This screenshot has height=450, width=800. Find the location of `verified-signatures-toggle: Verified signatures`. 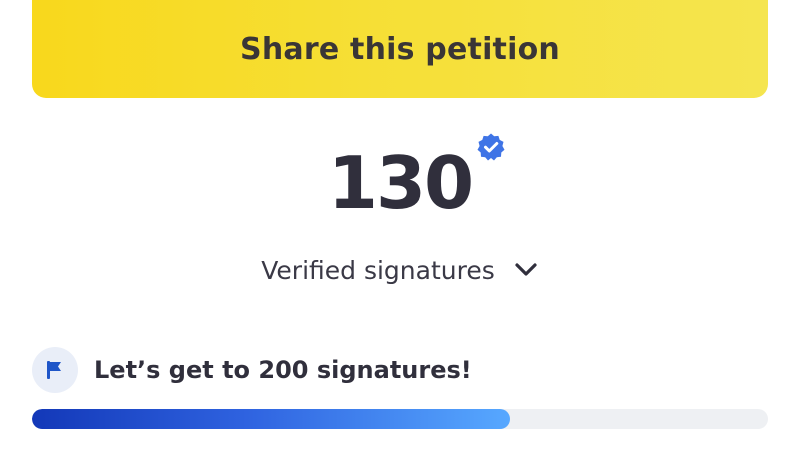

verified-signatures-toggle: Verified signatures is located at coordinates (400, 270).